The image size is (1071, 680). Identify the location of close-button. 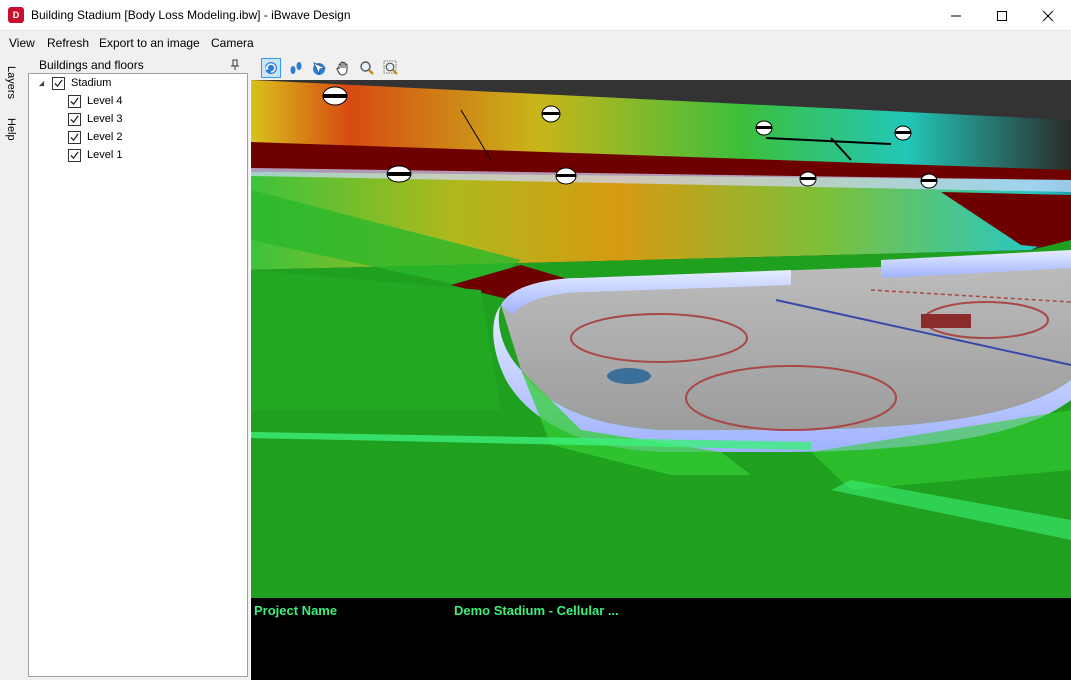
(1048, 15).